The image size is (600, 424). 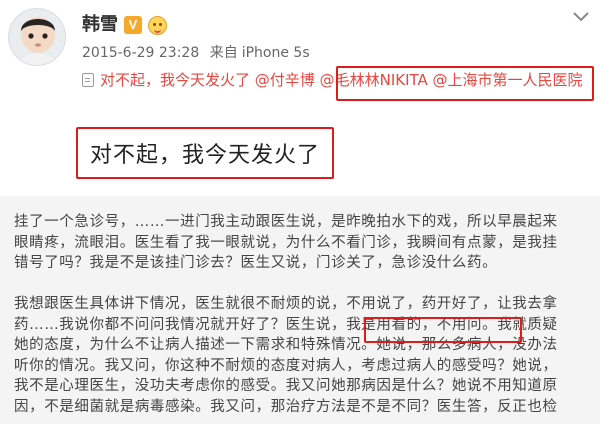 I want to click on avatar, so click(x=37, y=37).